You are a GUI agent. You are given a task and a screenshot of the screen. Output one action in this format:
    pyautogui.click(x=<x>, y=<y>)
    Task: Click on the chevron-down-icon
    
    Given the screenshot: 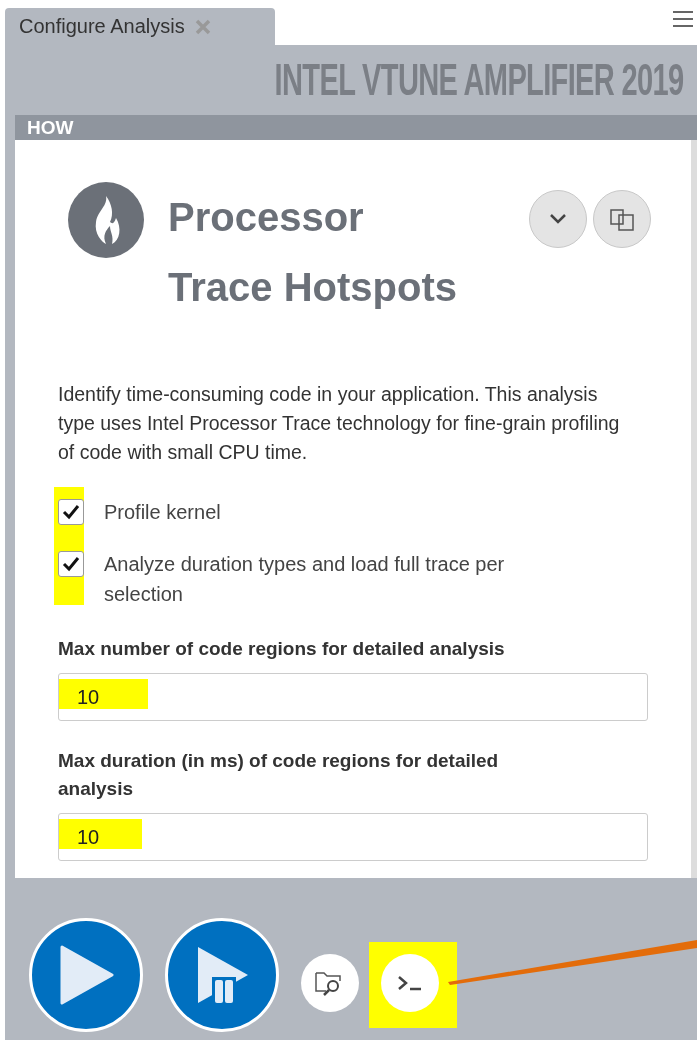 What is the action you would take?
    pyautogui.click(x=558, y=219)
    